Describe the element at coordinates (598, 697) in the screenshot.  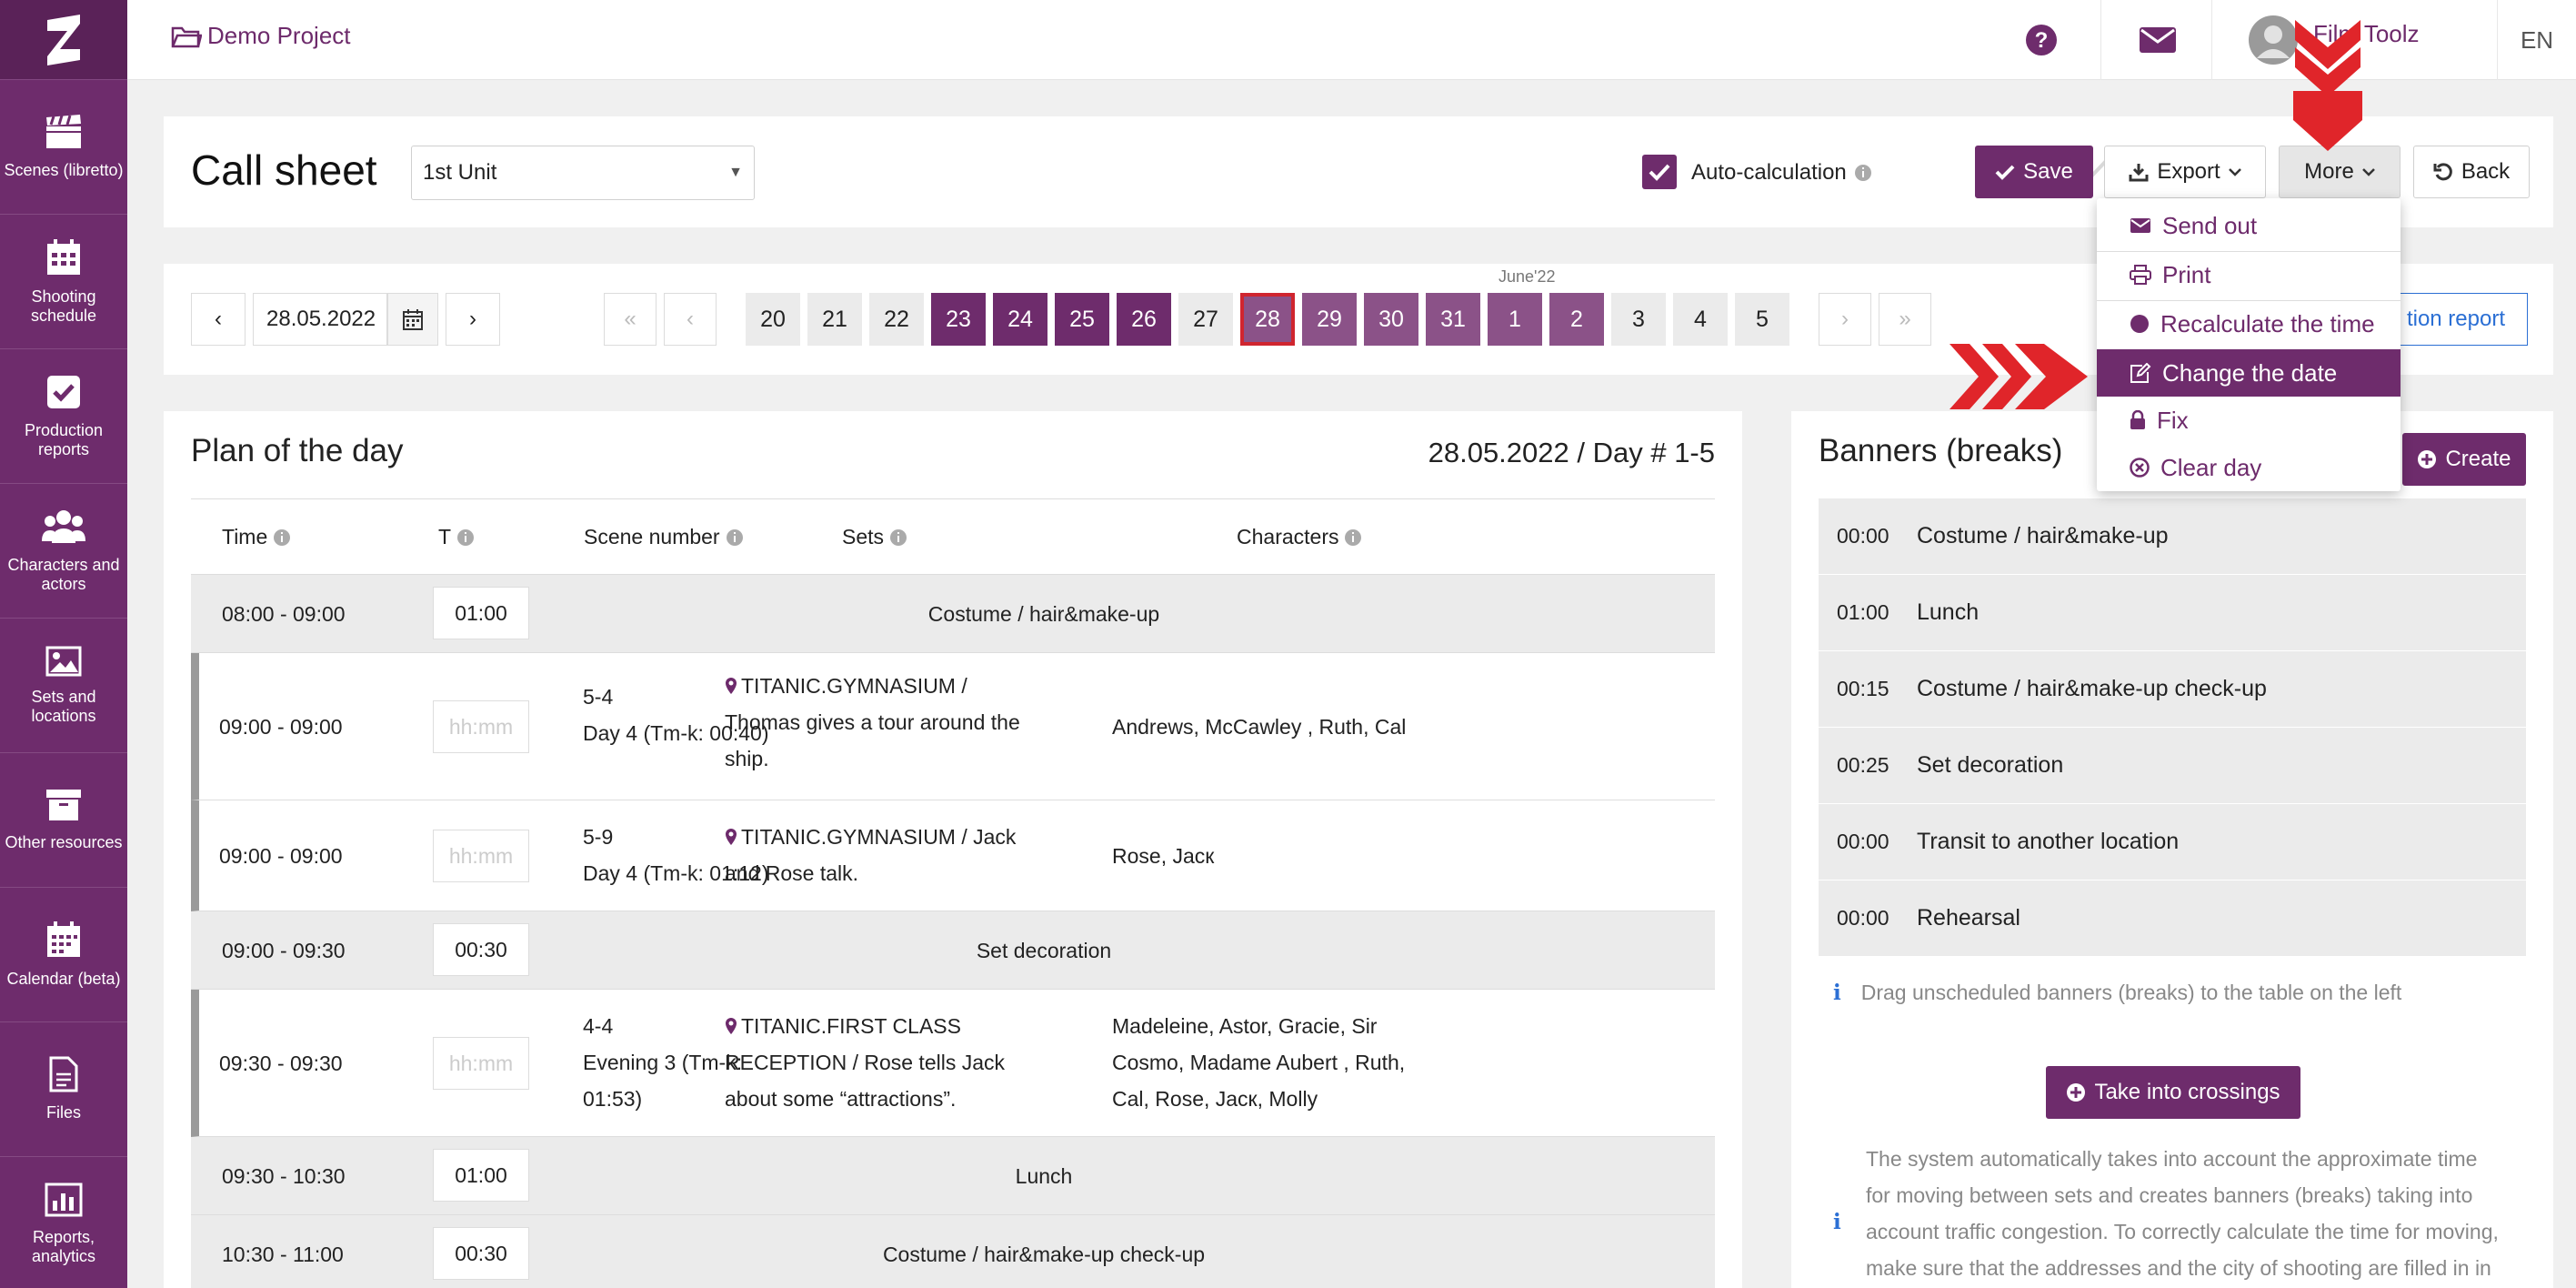
I see `scene-number-link: 5-4` at that location.